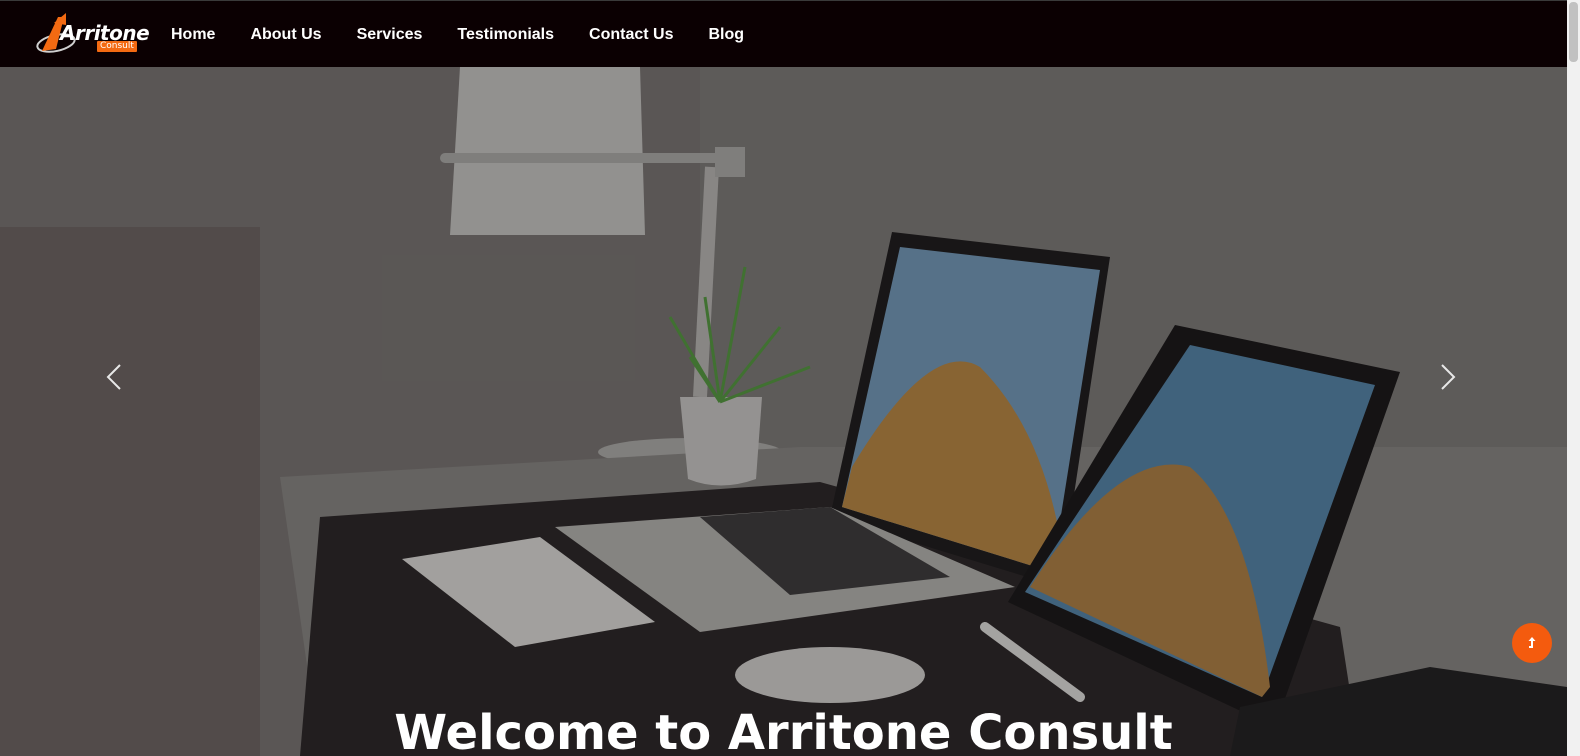  Describe the element at coordinates (390, 35) in the screenshot. I see `nav-services-link: Services` at that location.